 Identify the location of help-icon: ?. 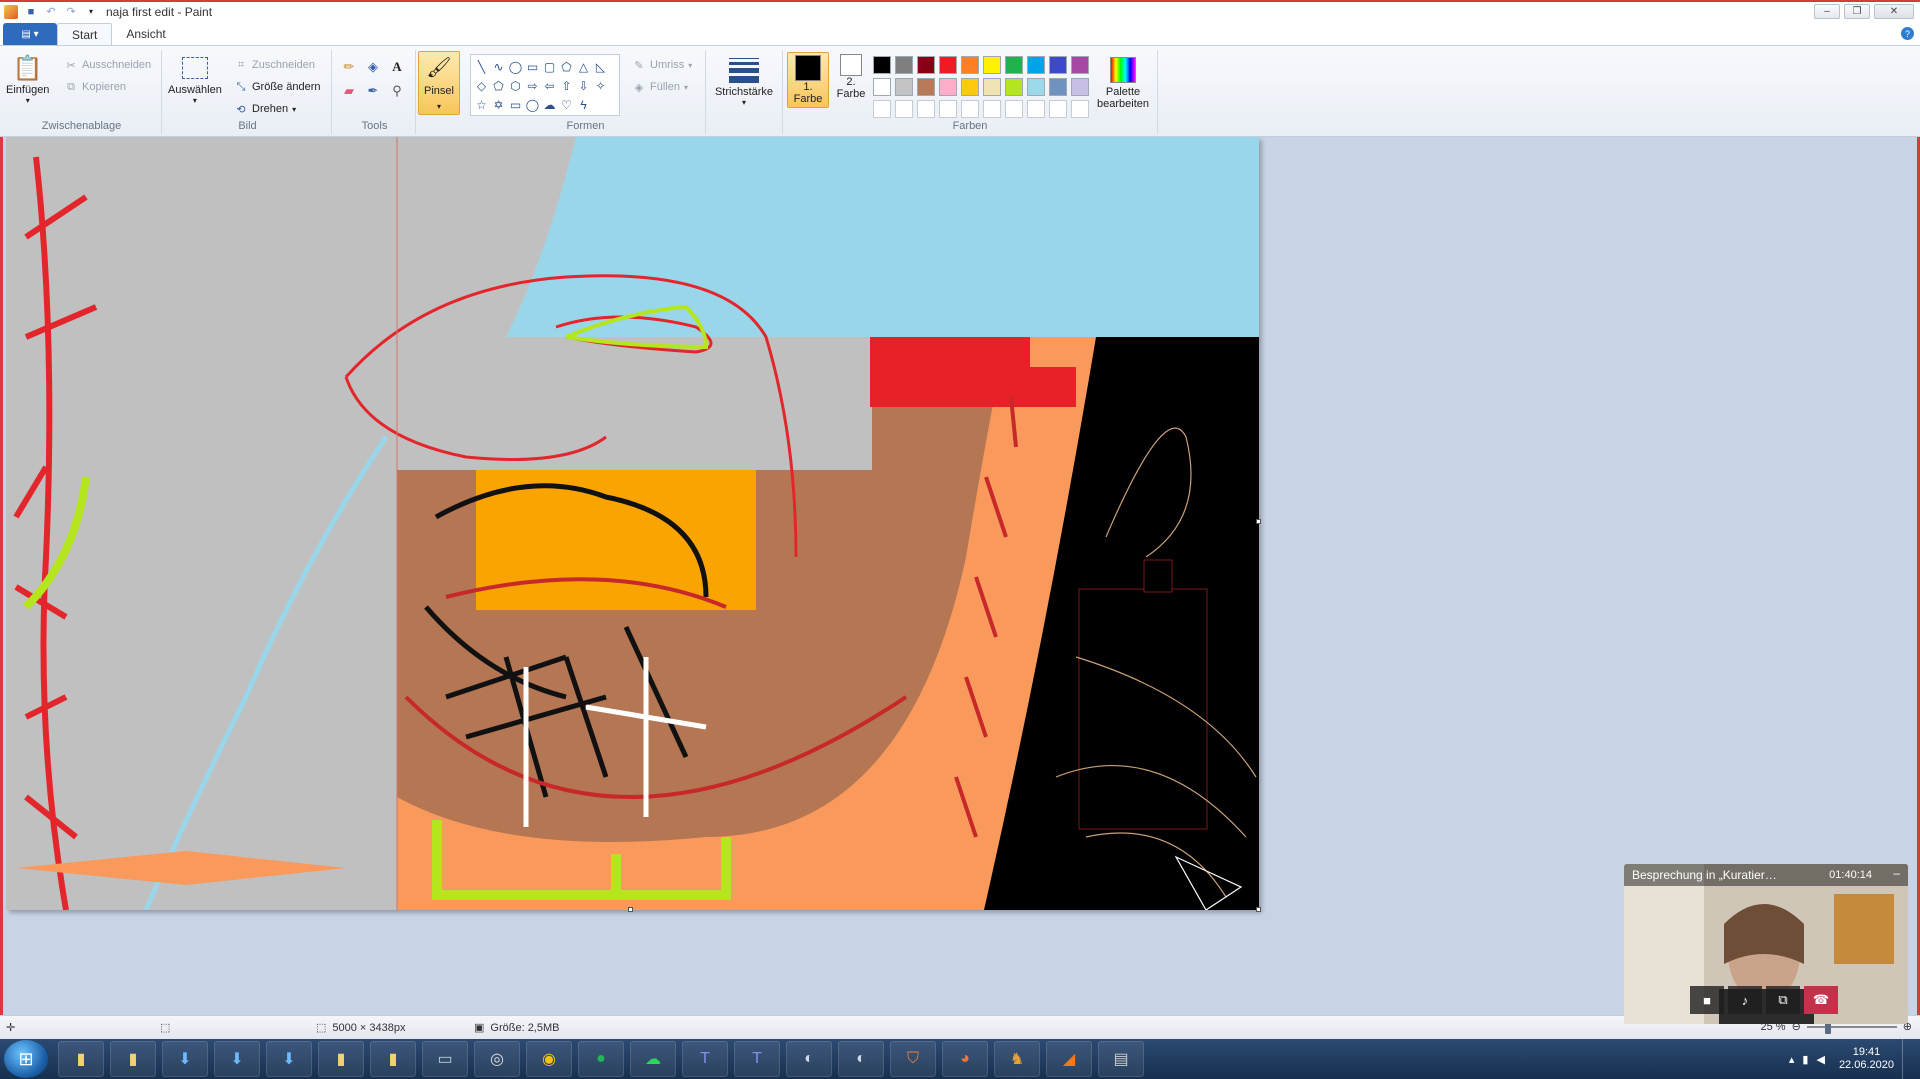
(1907, 33).